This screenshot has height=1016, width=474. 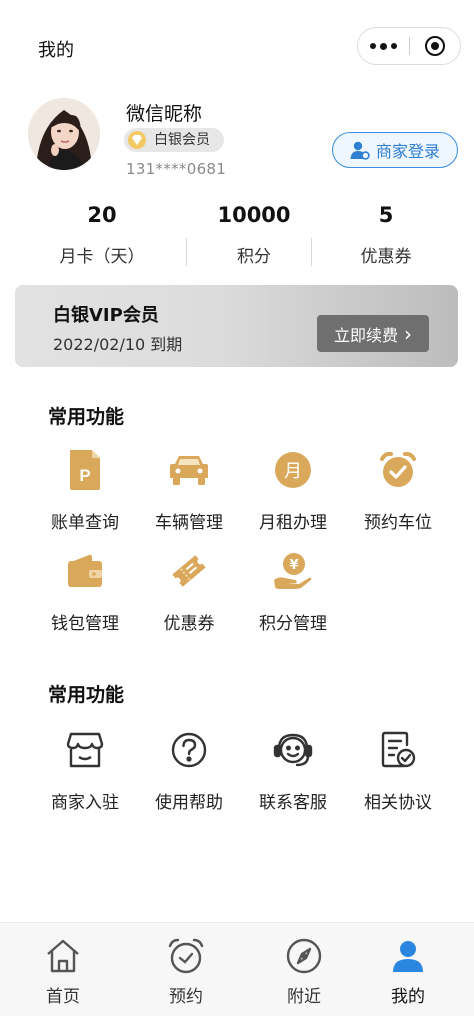 What do you see at coordinates (398, 470) in the screenshot?
I see `alarm-clock-icon` at bounding box center [398, 470].